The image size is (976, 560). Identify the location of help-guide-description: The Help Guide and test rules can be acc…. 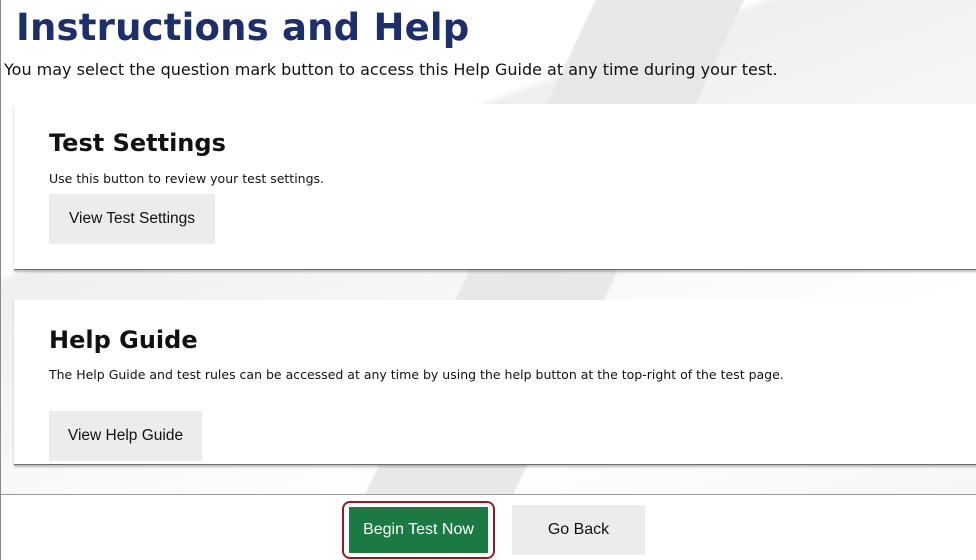
(416, 374).